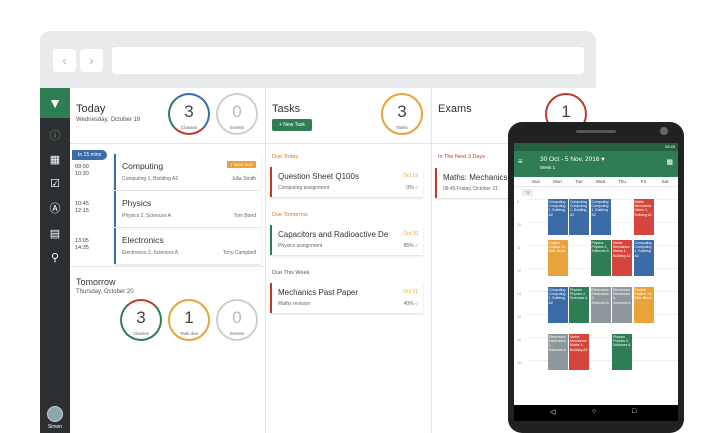 This screenshot has height=433, width=724. What do you see at coordinates (622, 181) in the screenshot?
I see `day-label: Thu` at bounding box center [622, 181].